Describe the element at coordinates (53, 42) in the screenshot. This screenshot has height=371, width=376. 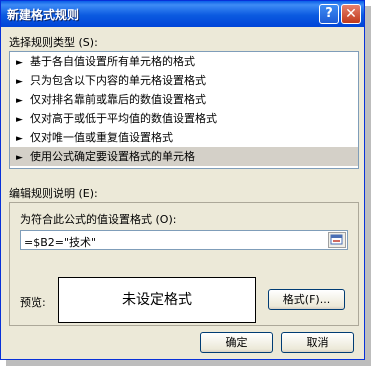
I see `rule-type-label: 选择规则类型 (S):` at that location.